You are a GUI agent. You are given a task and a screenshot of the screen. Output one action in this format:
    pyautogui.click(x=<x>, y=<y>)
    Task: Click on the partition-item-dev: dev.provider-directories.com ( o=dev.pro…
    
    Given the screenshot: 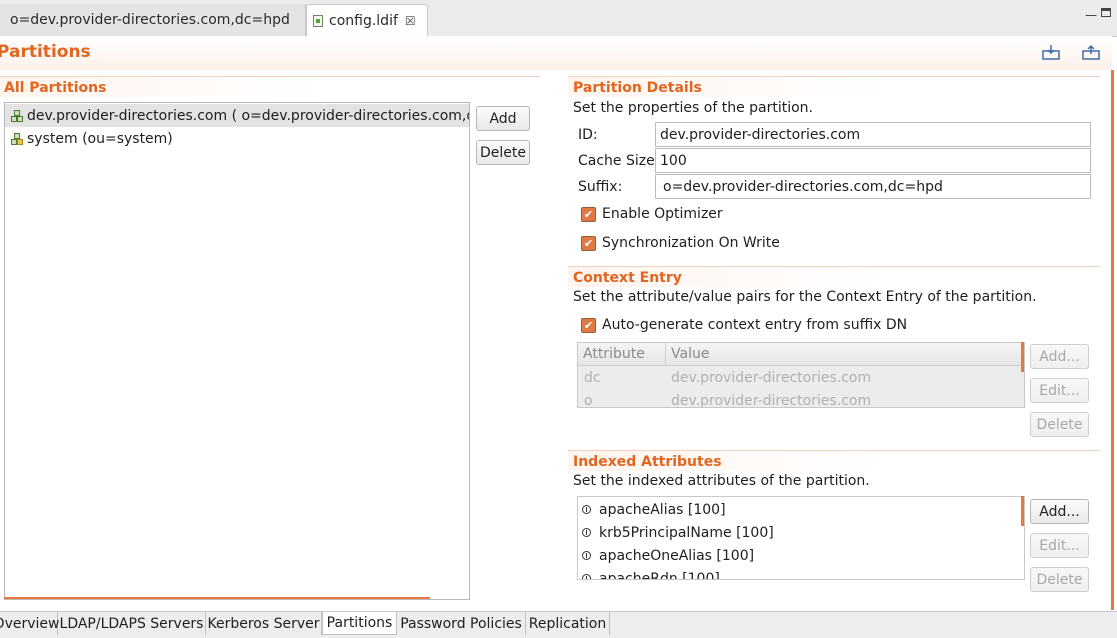 What is the action you would take?
    pyautogui.click(x=237, y=115)
    